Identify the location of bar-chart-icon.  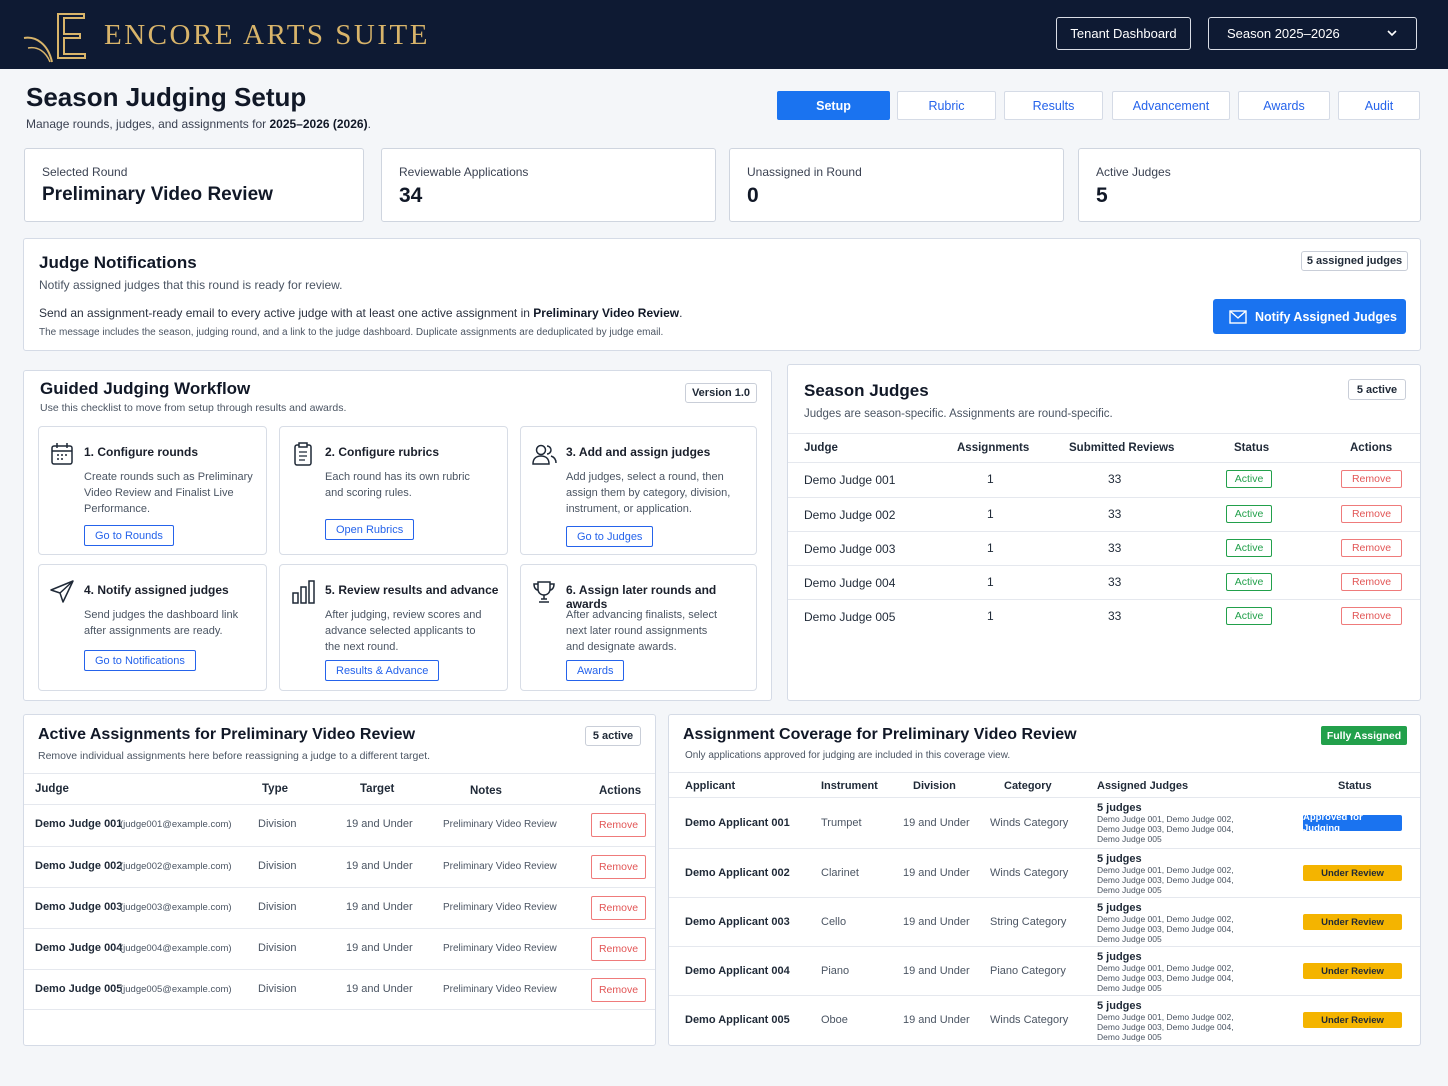
(303, 592).